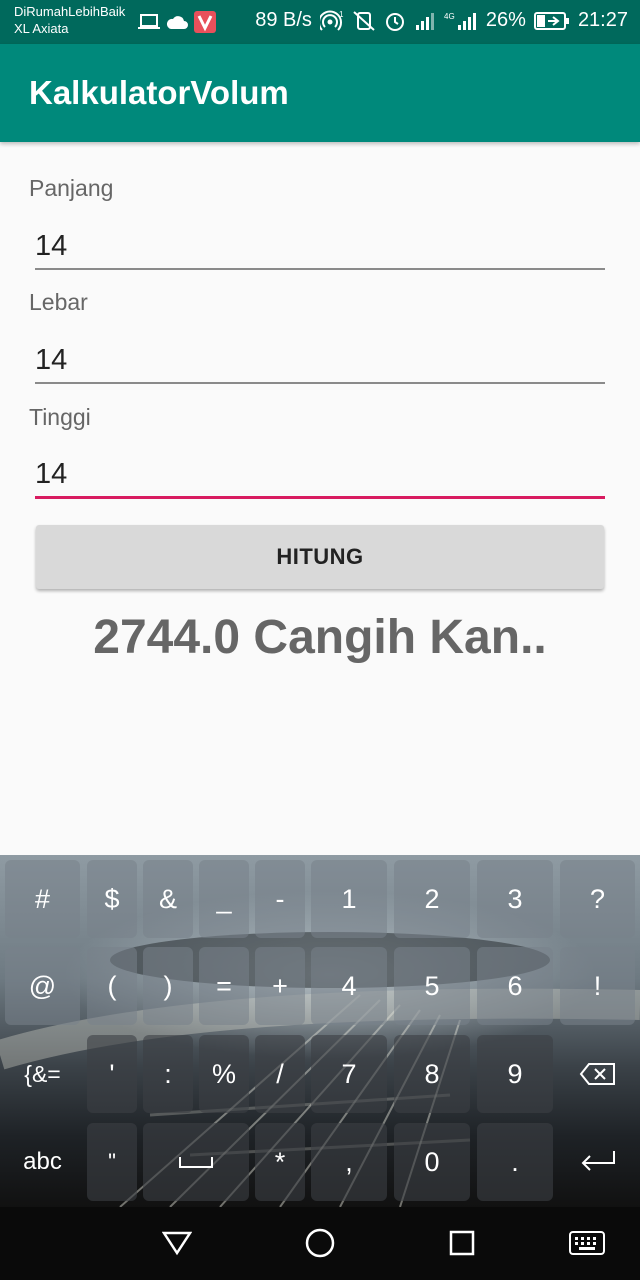 This screenshot has height=1280, width=640. What do you see at coordinates (320, 637) in the screenshot?
I see `result-text: 2744.0 Cangih Kan..` at bounding box center [320, 637].